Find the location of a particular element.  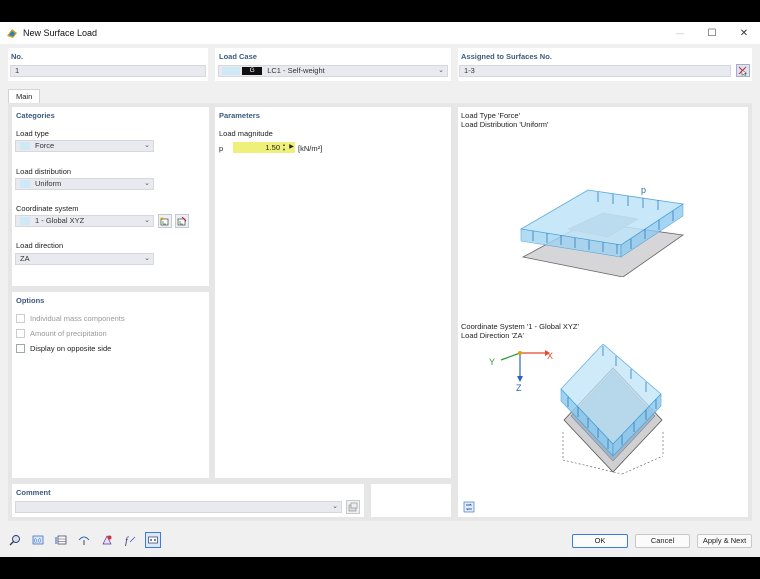

load-direction-select: ZA ⌄ is located at coordinates (84, 259).